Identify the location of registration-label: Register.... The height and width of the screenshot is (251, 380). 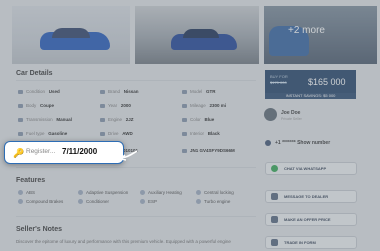
(41, 151).